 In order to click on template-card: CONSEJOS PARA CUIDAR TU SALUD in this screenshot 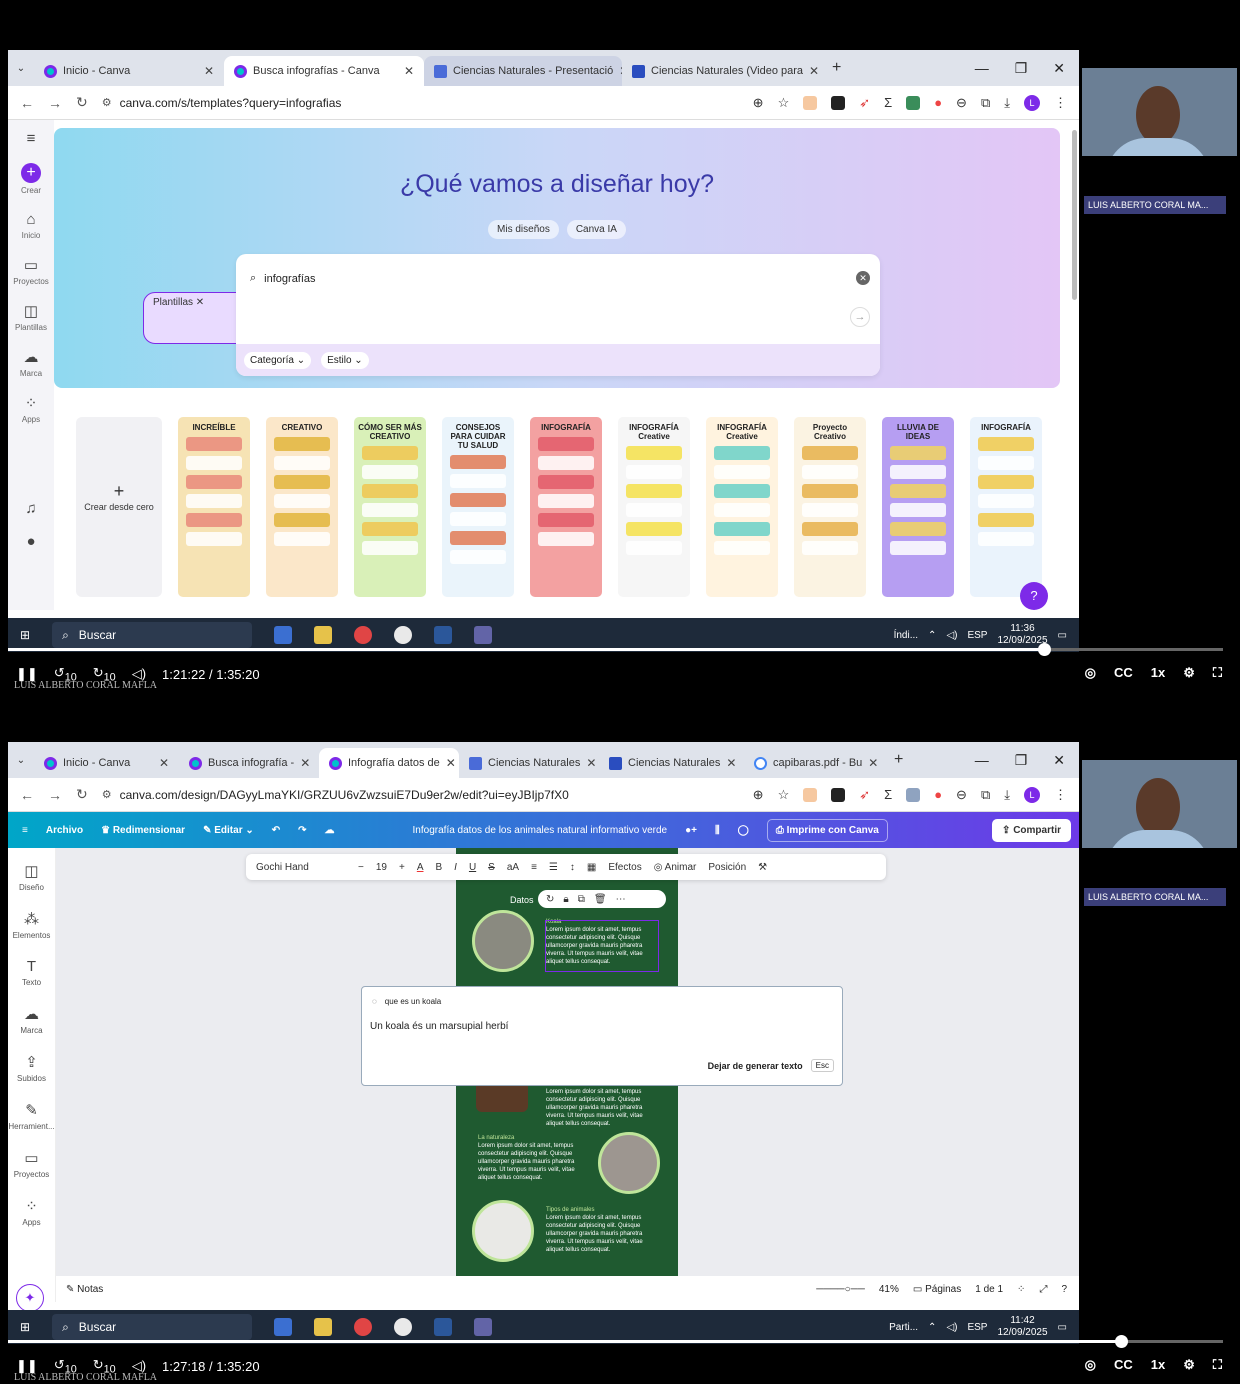, I will do `click(478, 507)`.